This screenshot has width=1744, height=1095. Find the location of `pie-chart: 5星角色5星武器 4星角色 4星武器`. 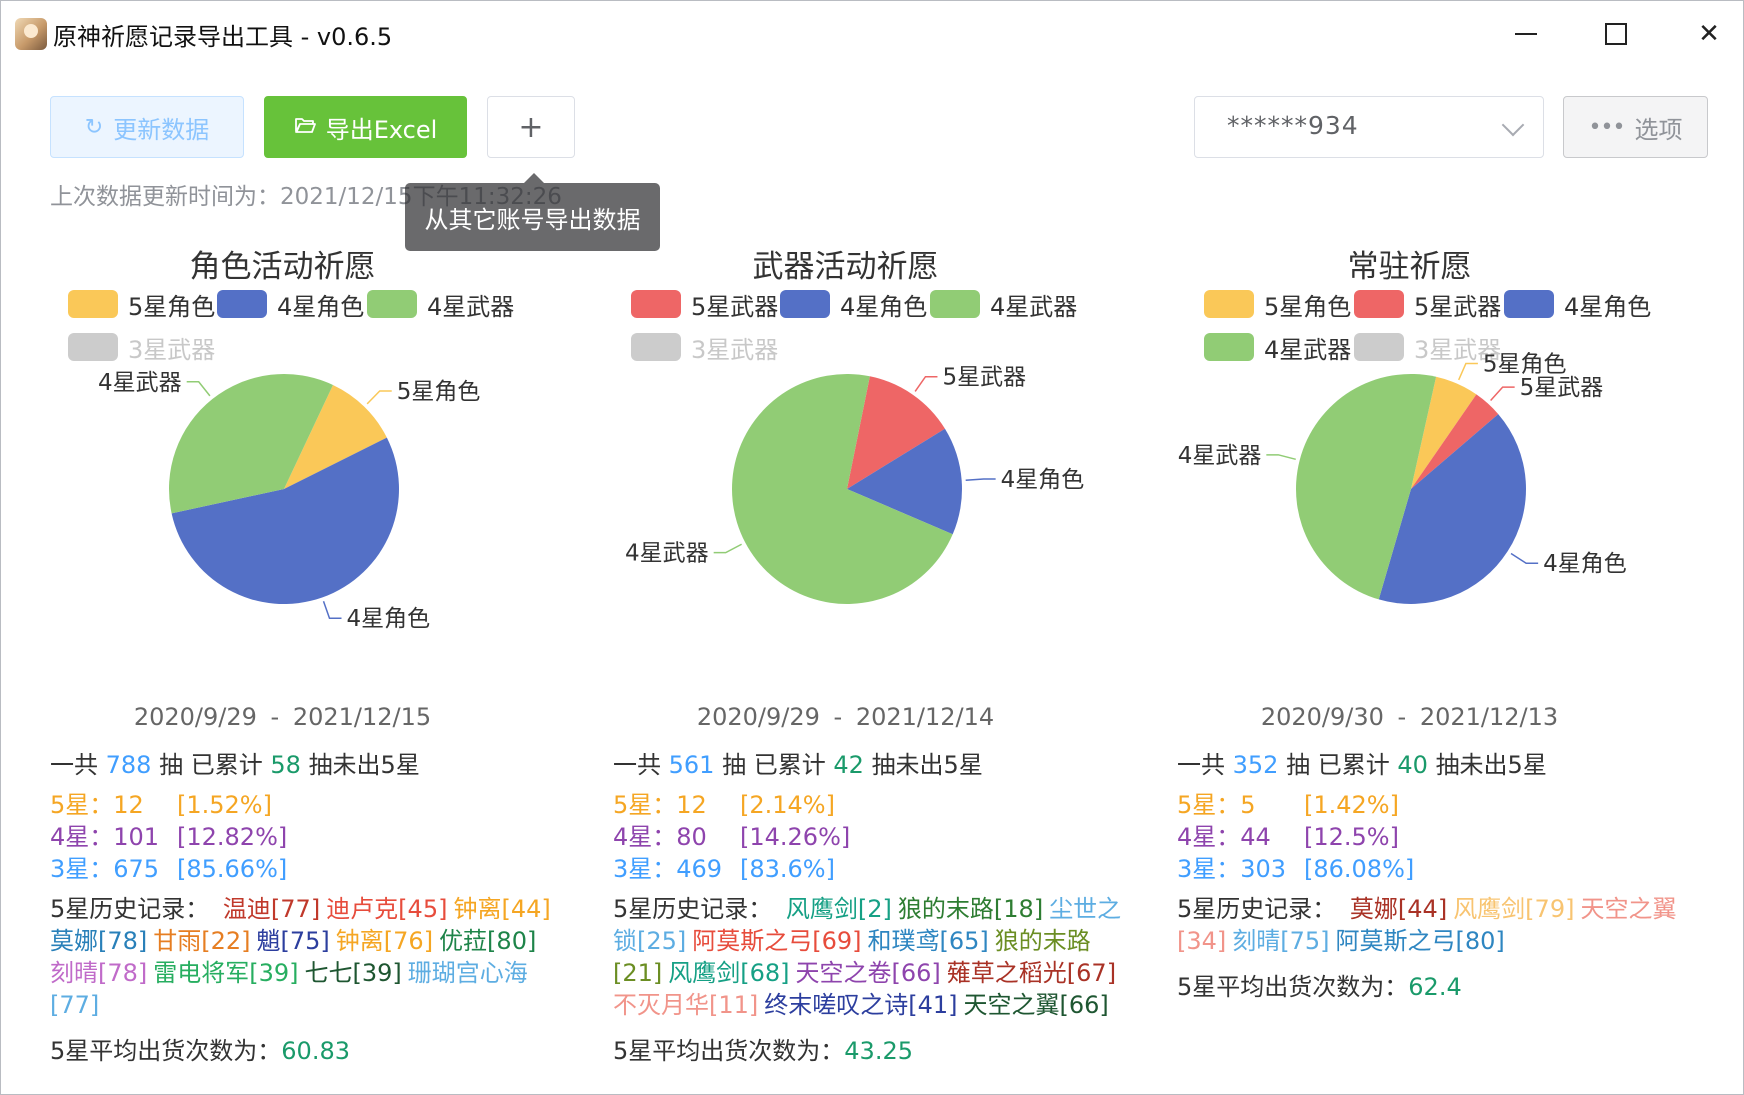

pie-chart: 5星角色5星武器 4星角色 4星武器 is located at coordinates (1402, 477).